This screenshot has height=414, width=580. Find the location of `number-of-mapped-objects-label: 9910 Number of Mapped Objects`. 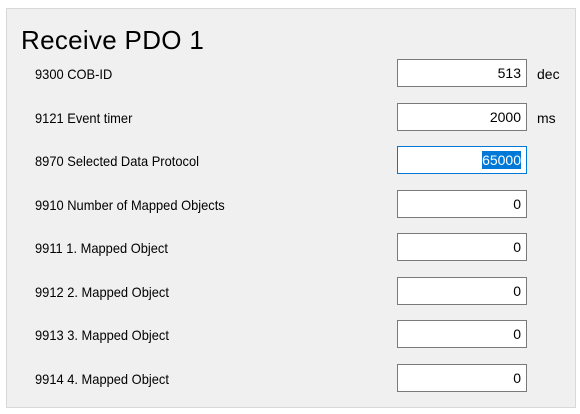

number-of-mapped-objects-label: 9910 Number of Mapped Objects is located at coordinates (130, 205).